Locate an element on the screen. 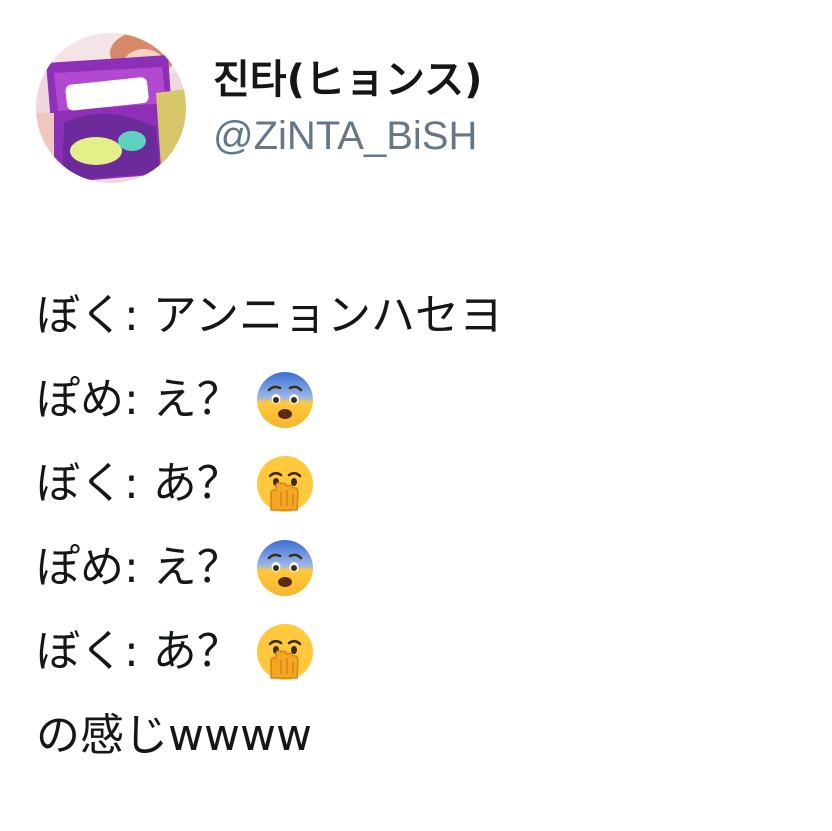 The height and width of the screenshot is (831, 832). tweet-line: ぼく: アンニョンハセヨ is located at coordinates (416, 316).